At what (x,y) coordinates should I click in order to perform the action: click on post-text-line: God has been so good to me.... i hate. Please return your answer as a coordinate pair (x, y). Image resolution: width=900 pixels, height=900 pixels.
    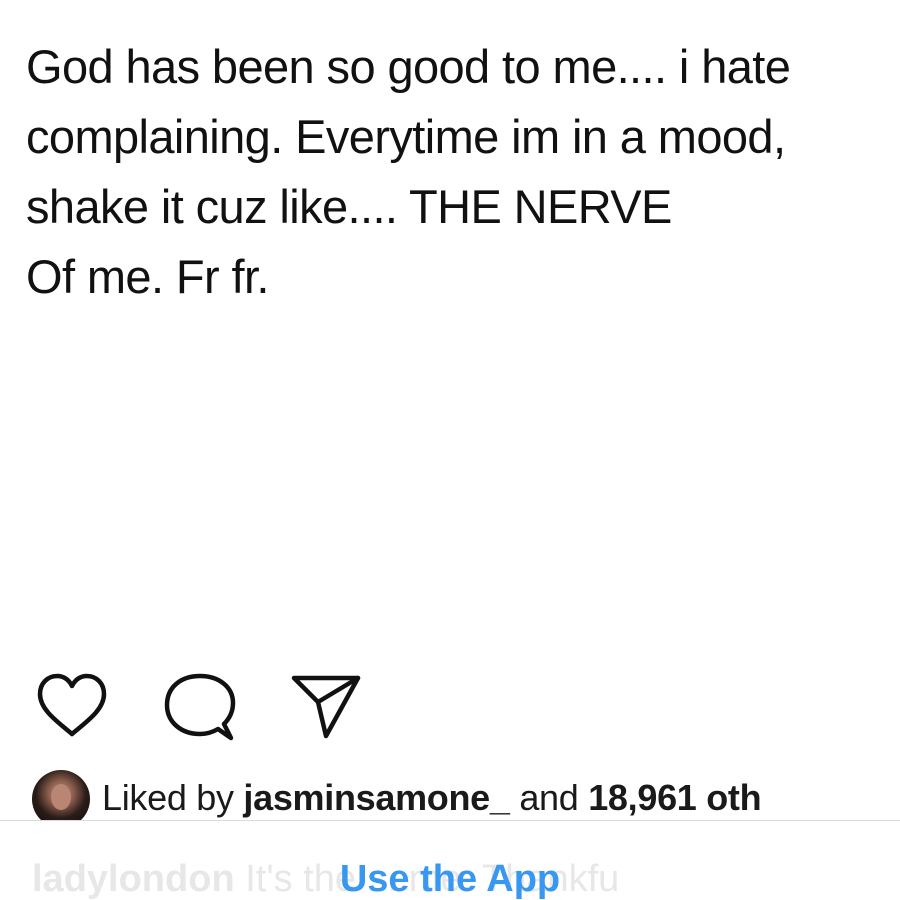
    Looking at the image, I should click on (408, 66).